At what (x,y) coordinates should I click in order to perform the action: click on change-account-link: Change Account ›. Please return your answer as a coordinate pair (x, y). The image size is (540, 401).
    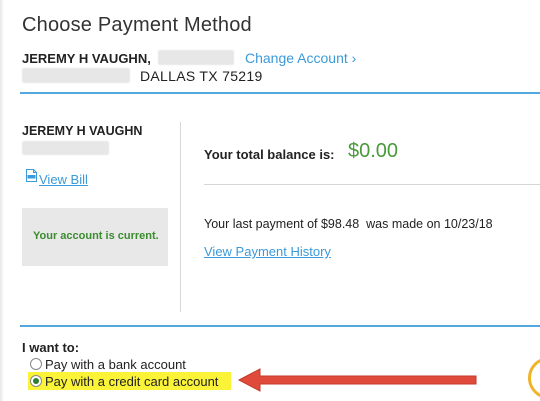
    Looking at the image, I should click on (300, 58).